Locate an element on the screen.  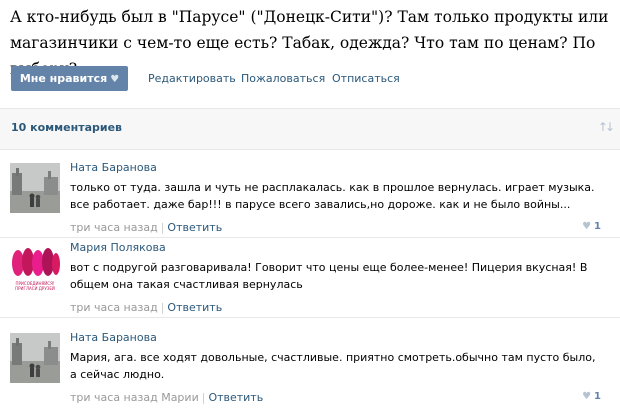
reply-to-mention: Марии is located at coordinates (180, 397).